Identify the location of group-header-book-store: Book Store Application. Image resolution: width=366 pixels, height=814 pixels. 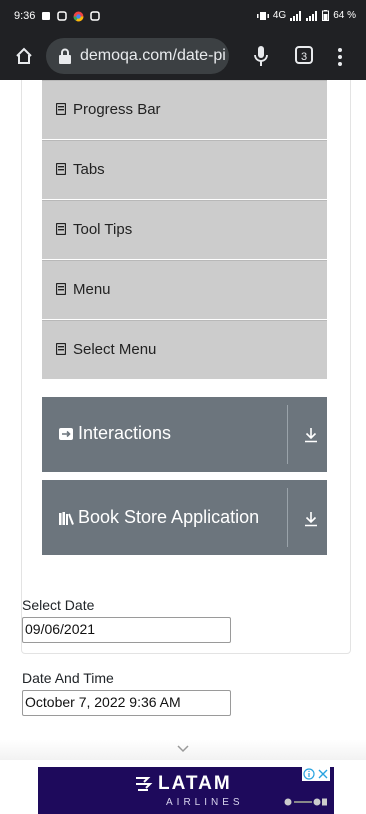
(184, 517).